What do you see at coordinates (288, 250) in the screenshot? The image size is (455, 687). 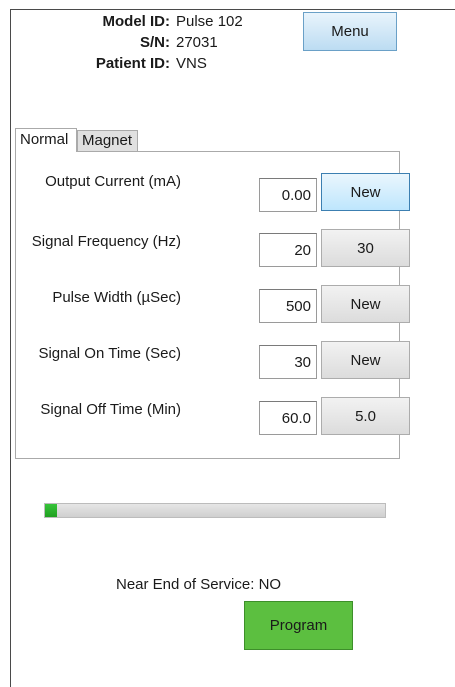 I see `signal-frequency-value: 20` at bounding box center [288, 250].